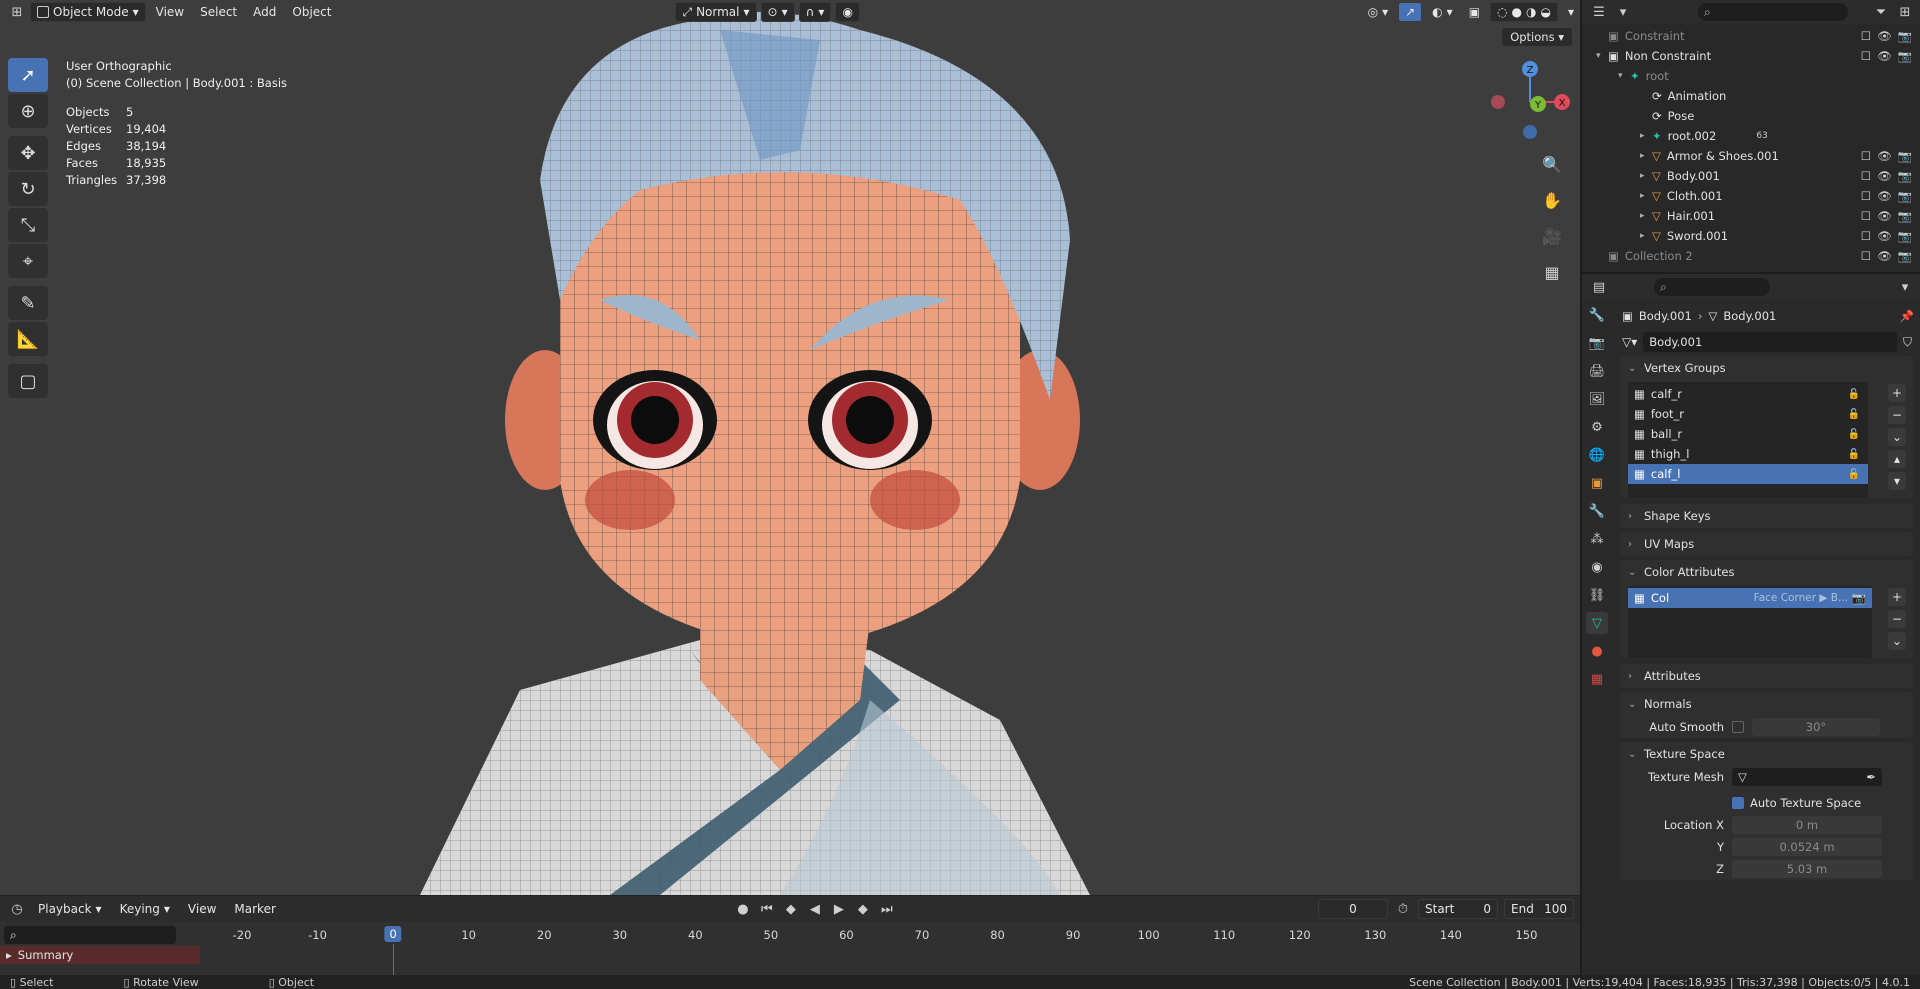  What do you see at coordinates (1751, 236) in the screenshot?
I see `outliner-item: ▸ ▽ Sword.001 ☐ 👁 📷` at bounding box center [1751, 236].